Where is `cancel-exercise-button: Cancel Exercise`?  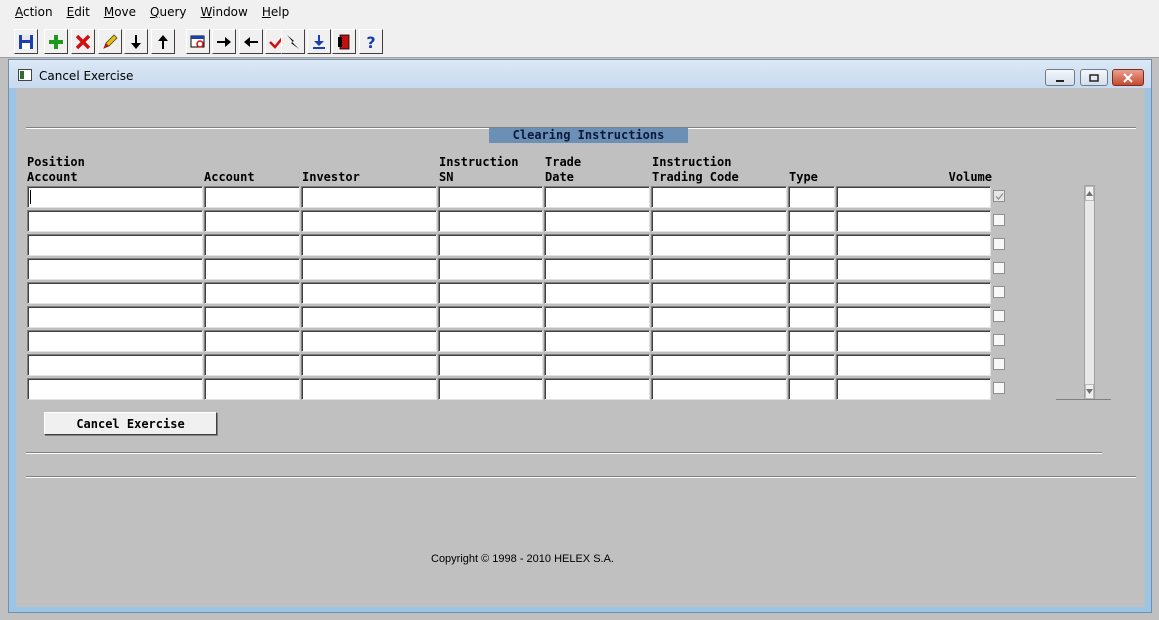
cancel-exercise-button: Cancel Exercise is located at coordinates (130, 423).